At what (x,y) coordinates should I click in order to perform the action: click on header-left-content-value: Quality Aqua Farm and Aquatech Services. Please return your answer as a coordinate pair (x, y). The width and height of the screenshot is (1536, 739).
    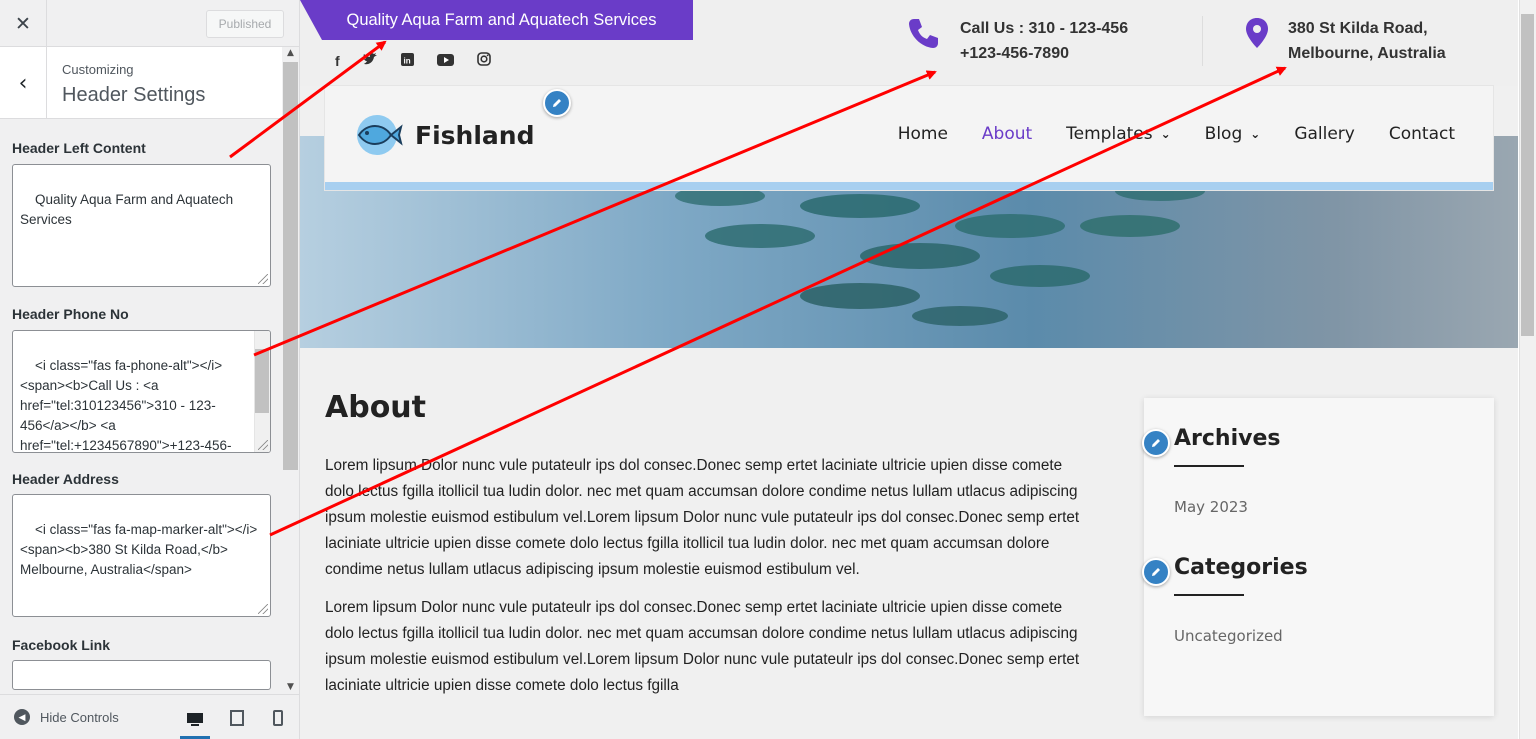
    Looking at the image, I should click on (128, 209).